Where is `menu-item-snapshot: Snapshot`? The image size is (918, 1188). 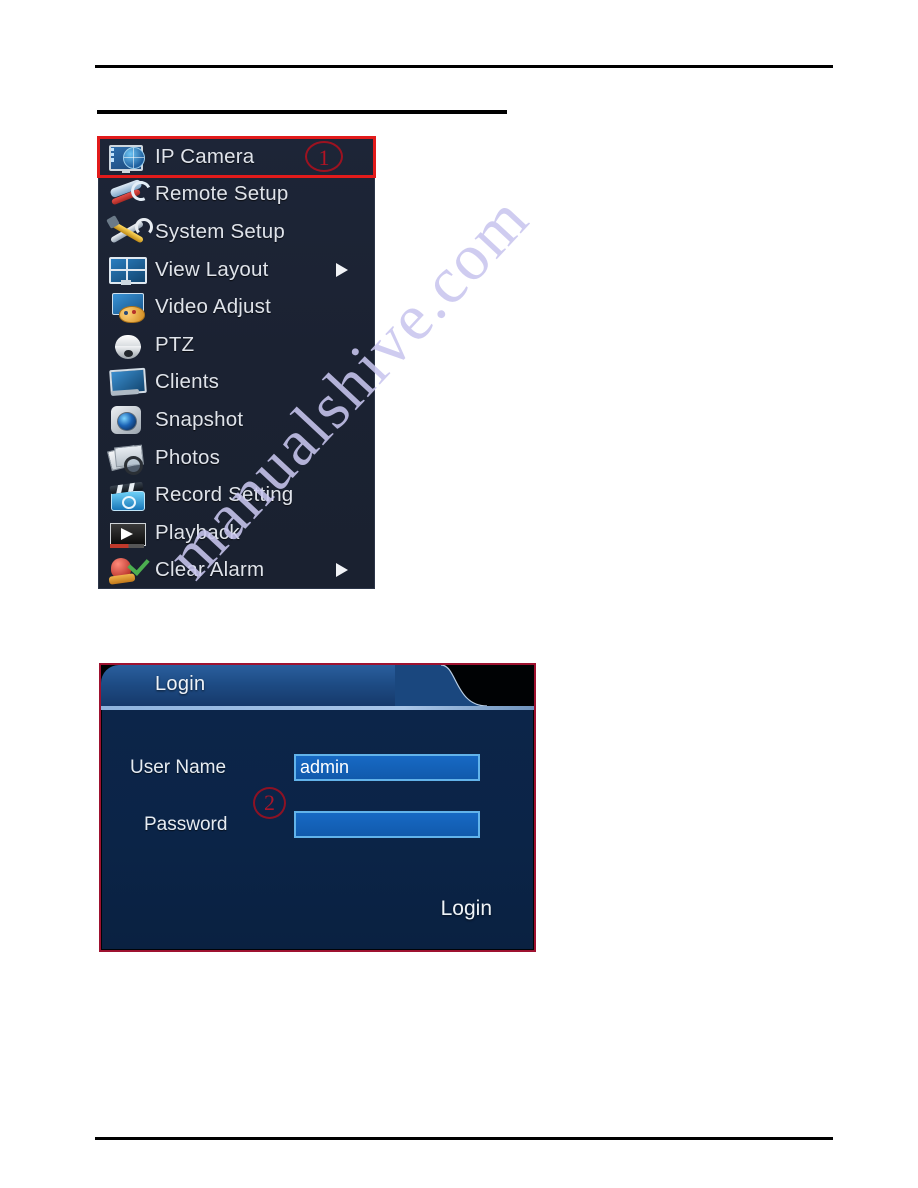 menu-item-snapshot: Snapshot is located at coordinates (236, 420).